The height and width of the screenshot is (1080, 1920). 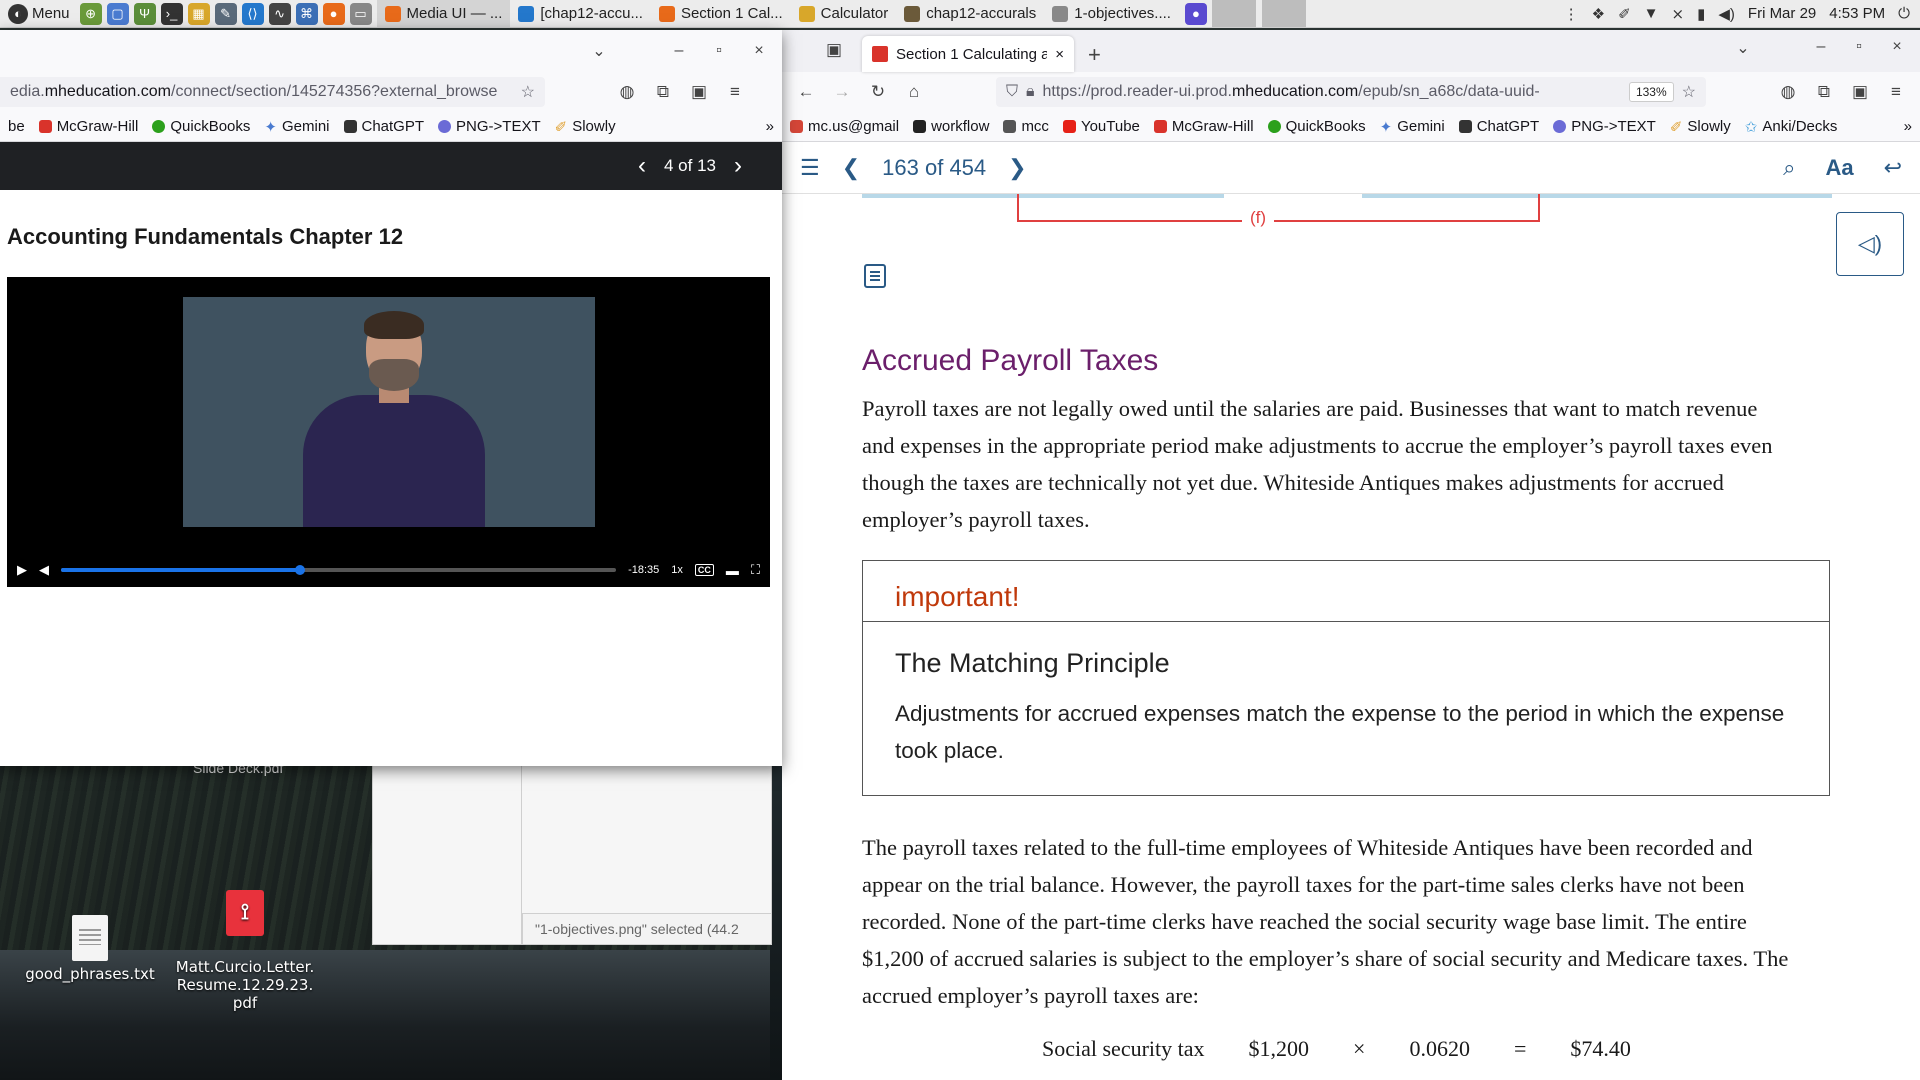 What do you see at coordinates (704, 570) in the screenshot?
I see `closed-captions-button: CC` at bounding box center [704, 570].